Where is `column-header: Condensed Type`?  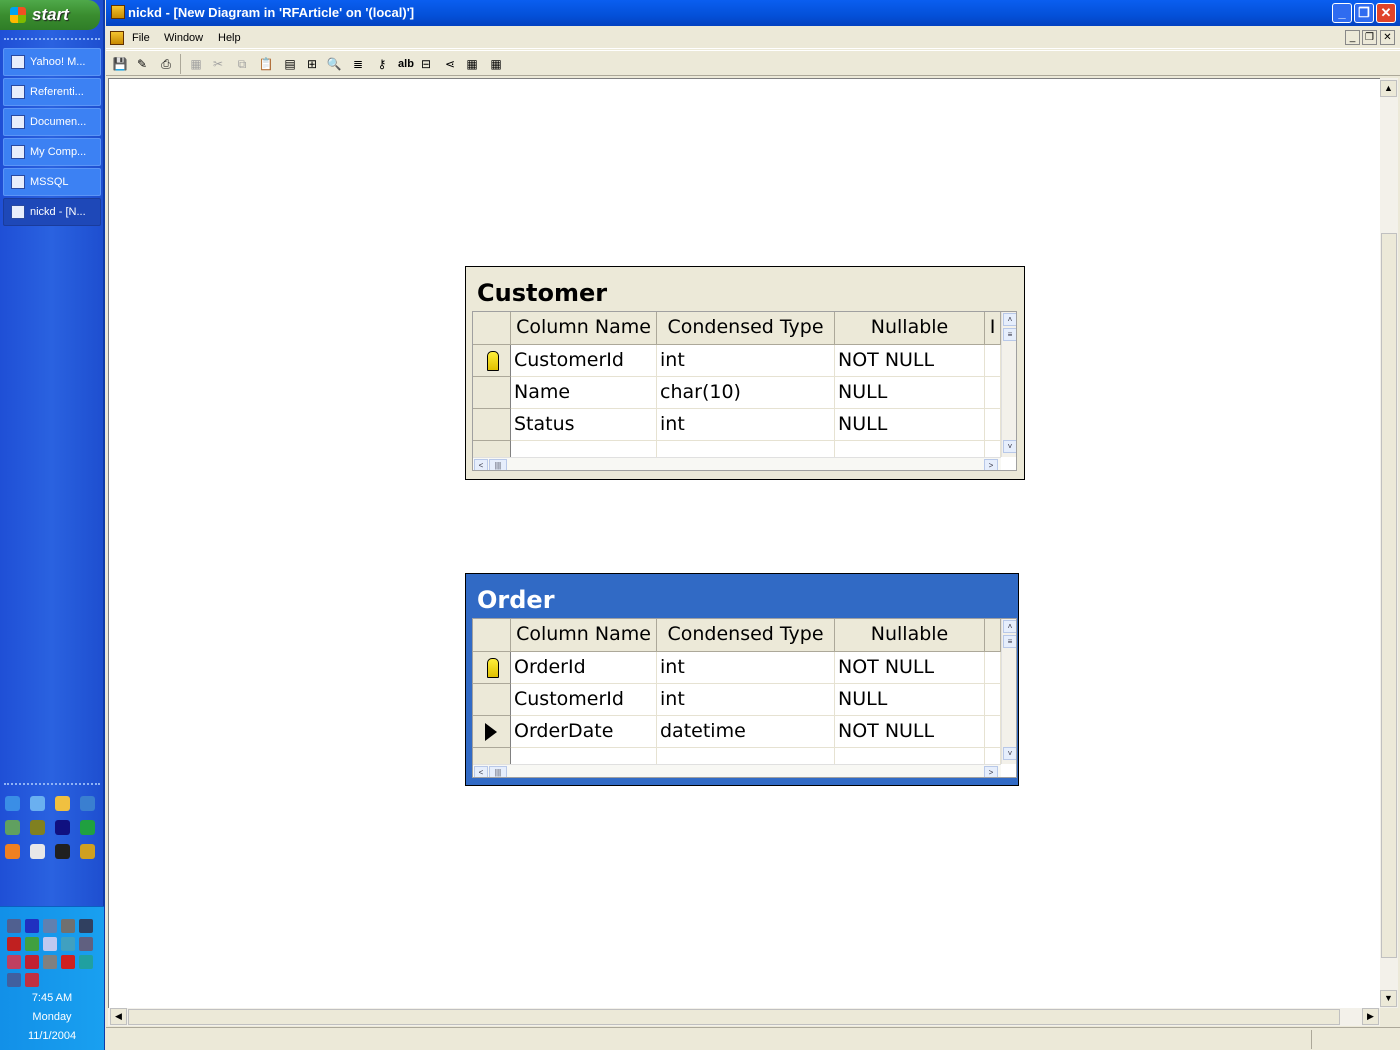 column-header: Condensed Type is located at coordinates (746, 328).